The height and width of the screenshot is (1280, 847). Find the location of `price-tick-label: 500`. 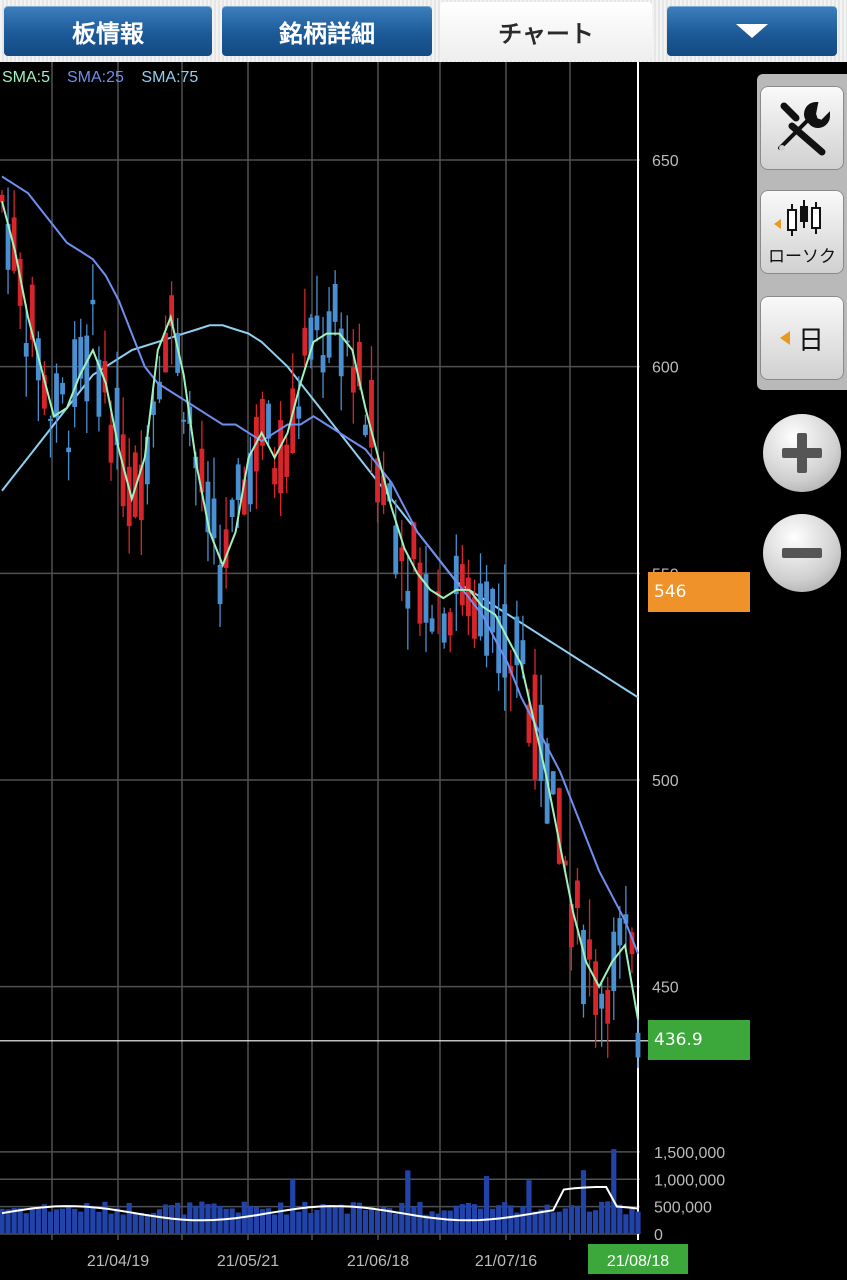

price-tick-label: 500 is located at coordinates (665, 781).